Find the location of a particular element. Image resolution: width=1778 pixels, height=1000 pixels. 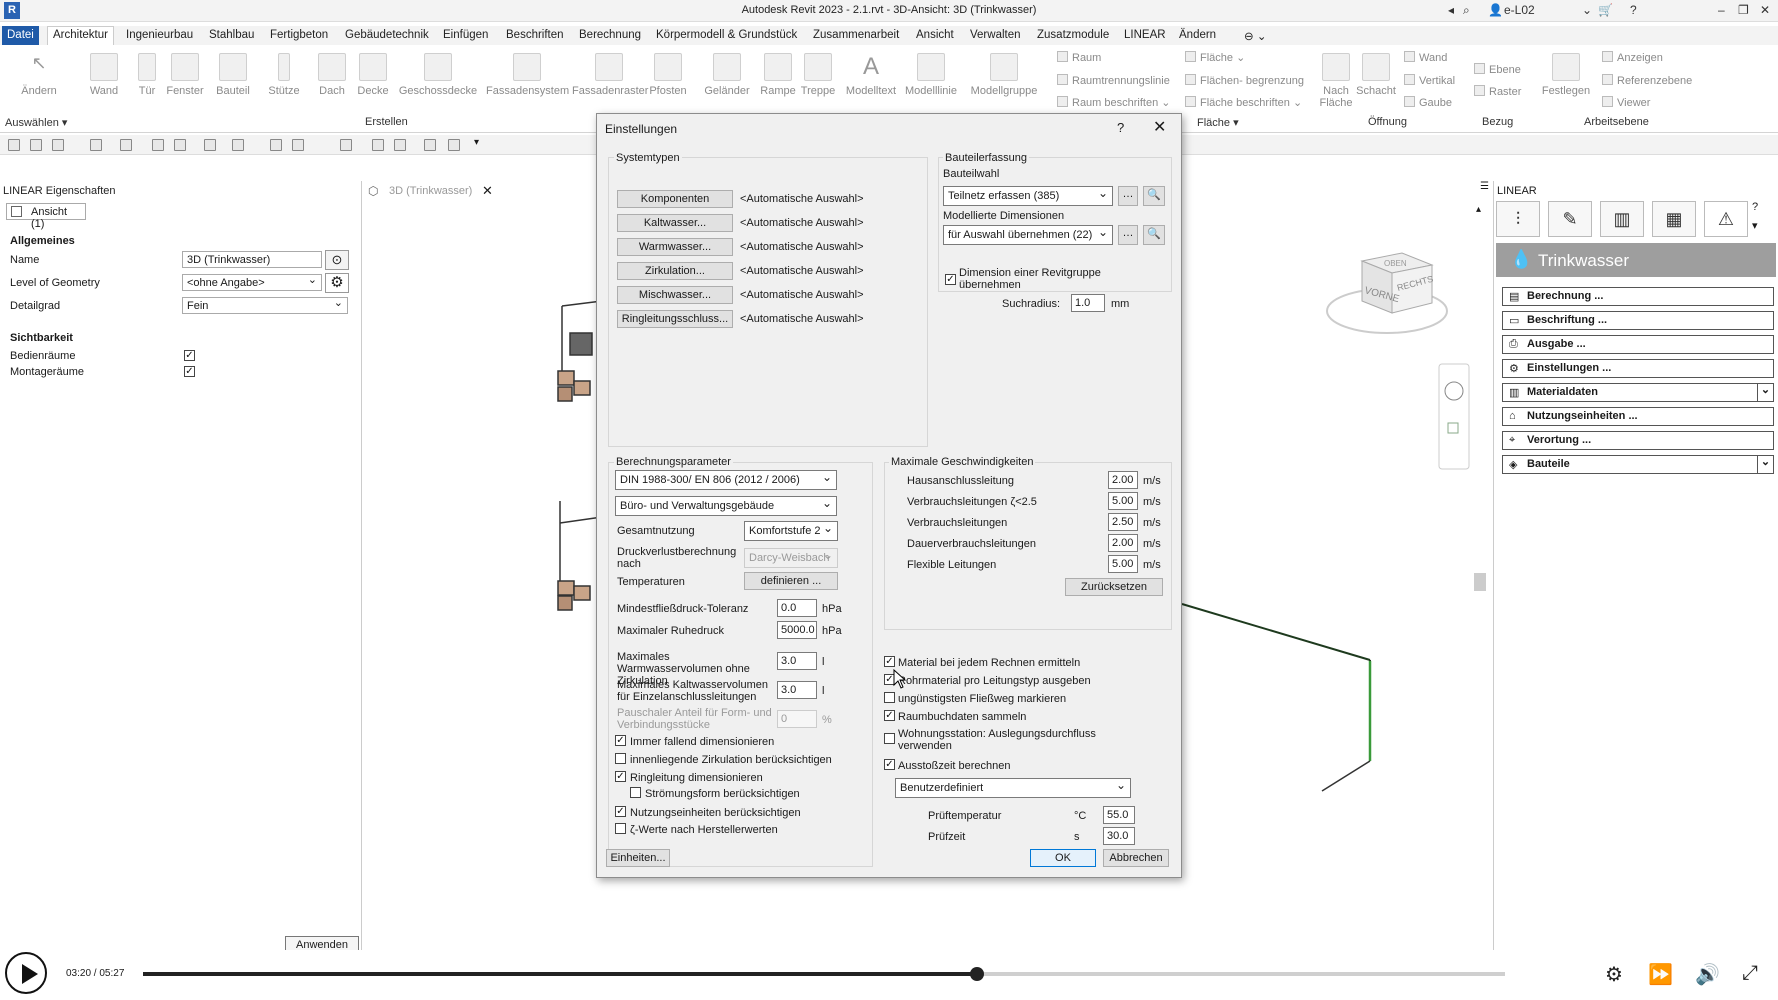

section-icon is located at coordinates (378, 145).